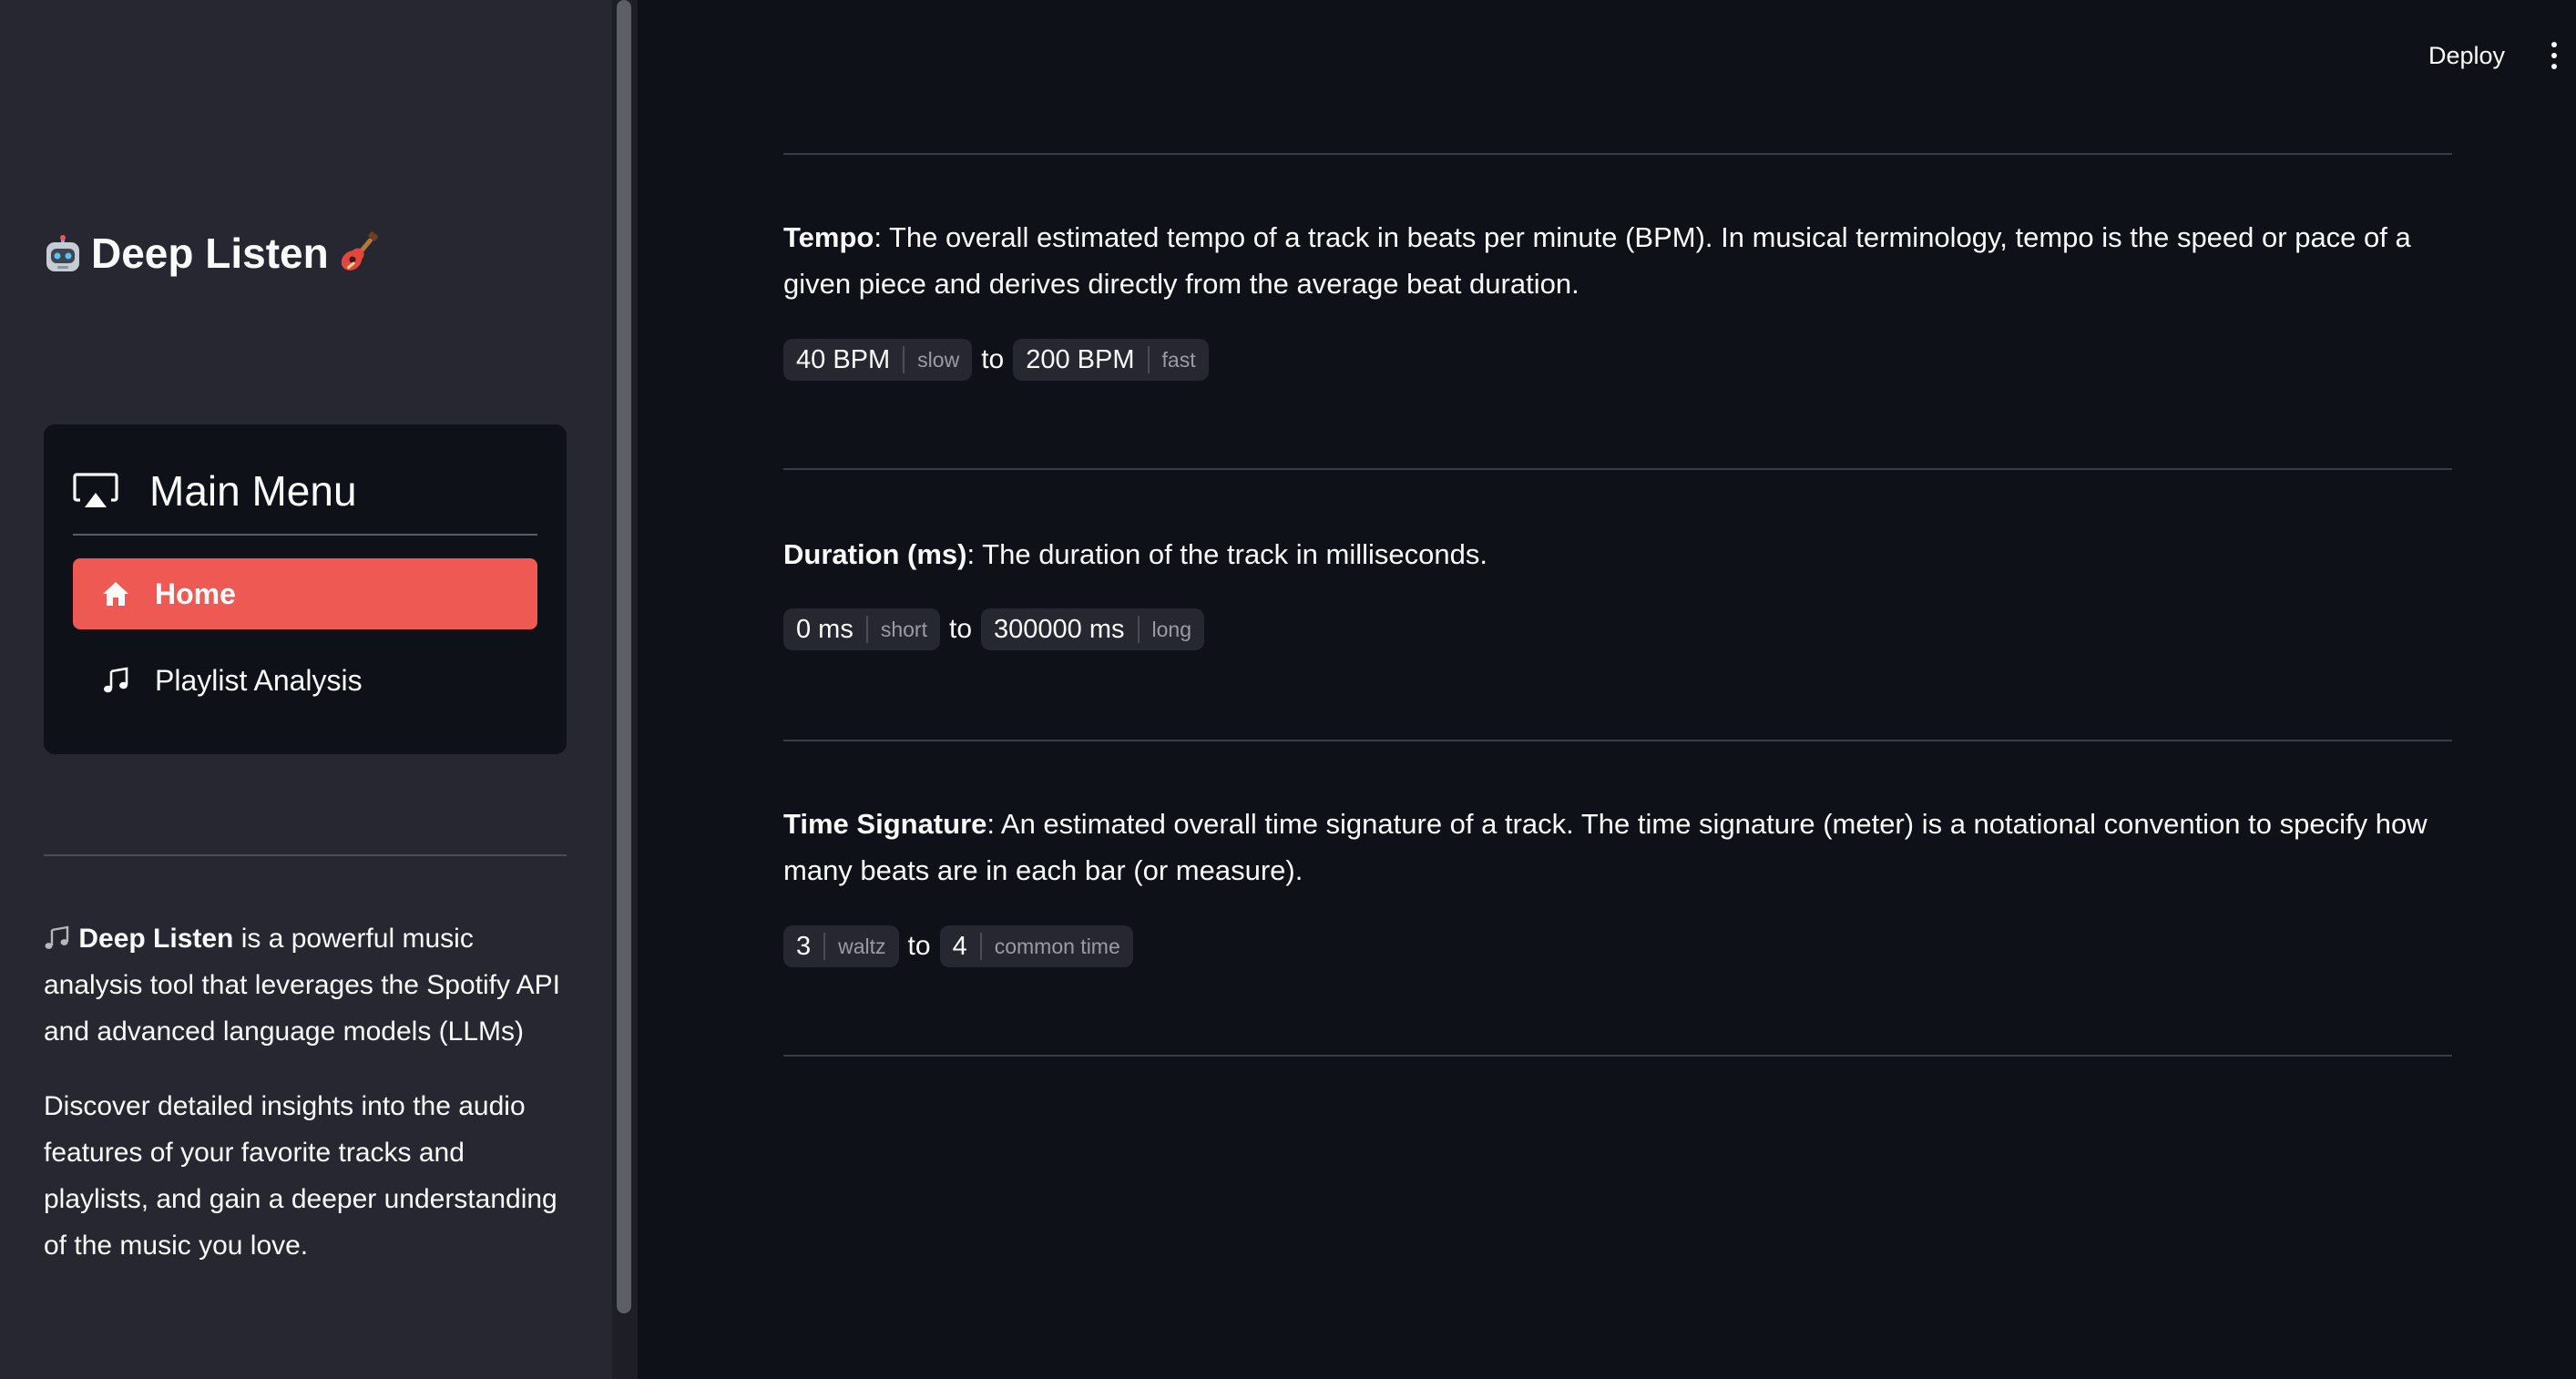  Describe the element at coordinates (195, 594) in the screenshot. I see `menu-item-label: Home` at that location.